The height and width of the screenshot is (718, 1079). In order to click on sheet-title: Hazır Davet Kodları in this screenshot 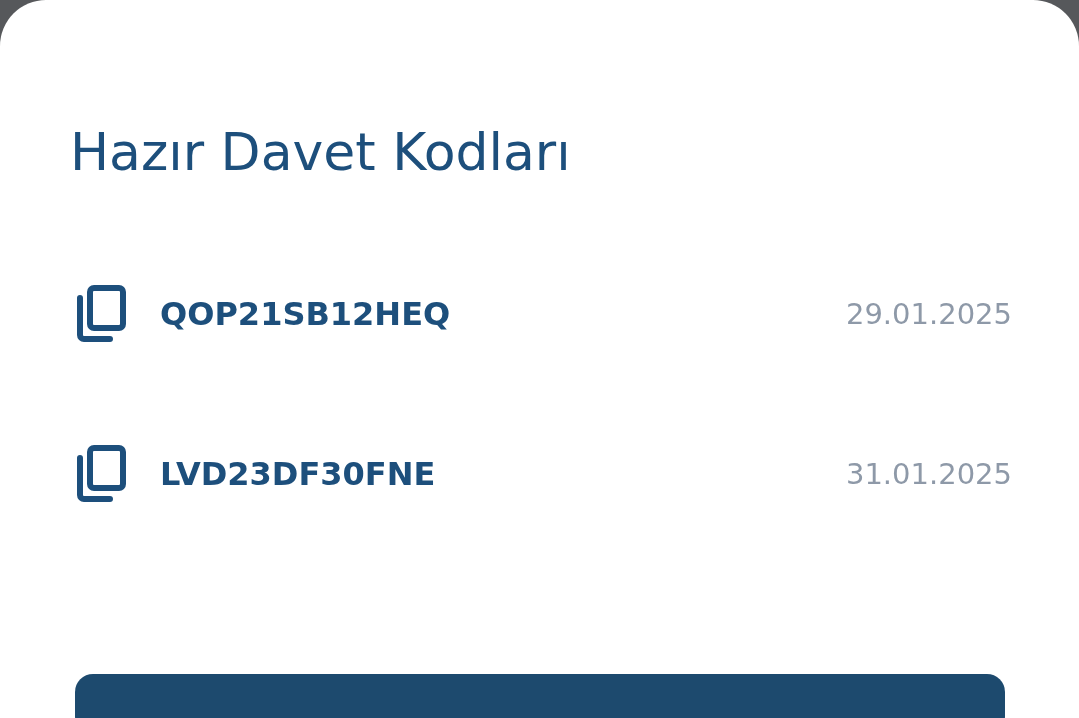, I will do `click(321, 152)`.